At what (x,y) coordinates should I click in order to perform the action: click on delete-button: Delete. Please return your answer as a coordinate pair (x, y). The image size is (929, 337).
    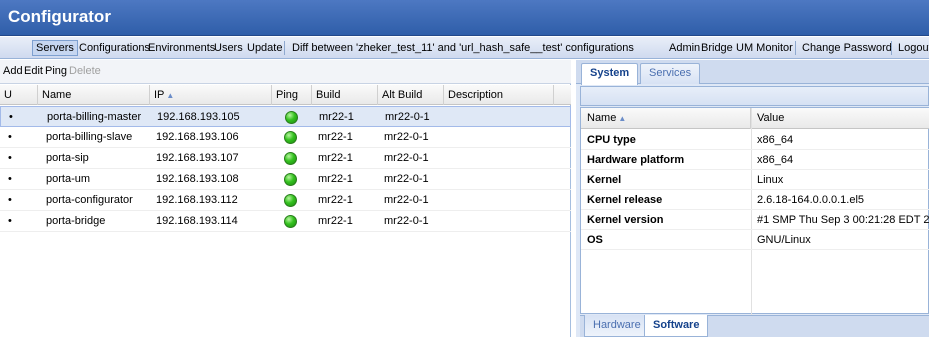
    Looking at the image, I should click on (85, 71).